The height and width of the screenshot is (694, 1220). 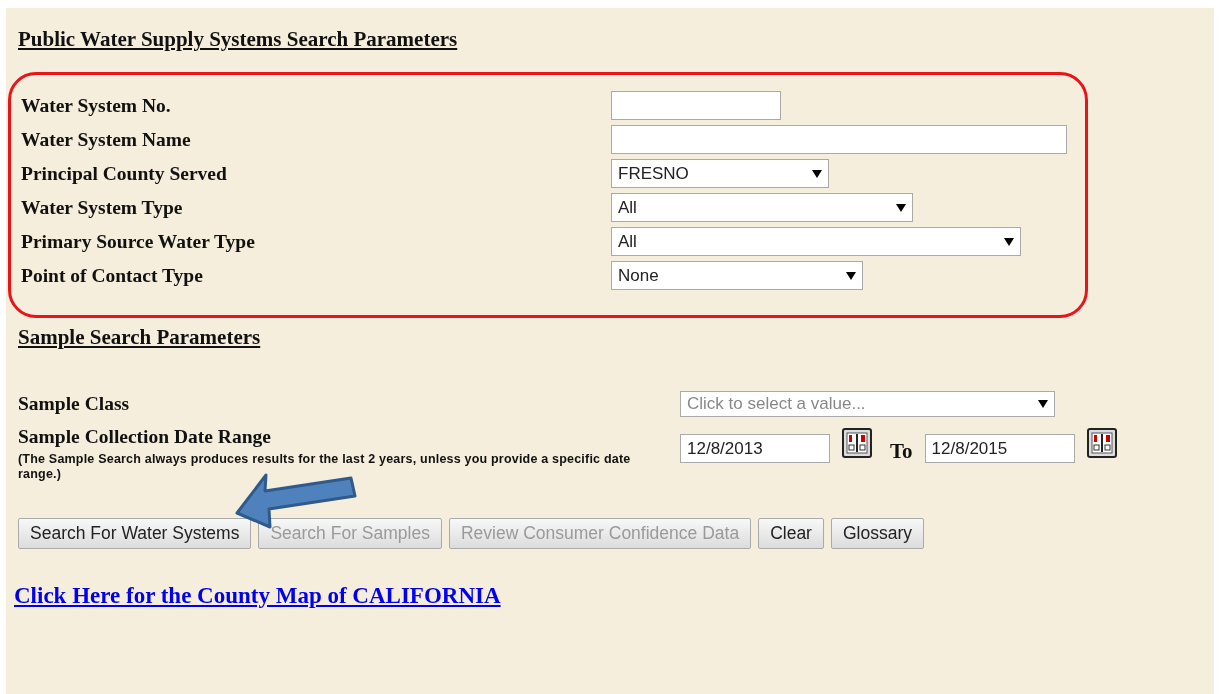 I want to click on help-text: (The Sample Search always produces results for the last 2 years, unless you provide a specific date range.), so click(x=325, y=466).